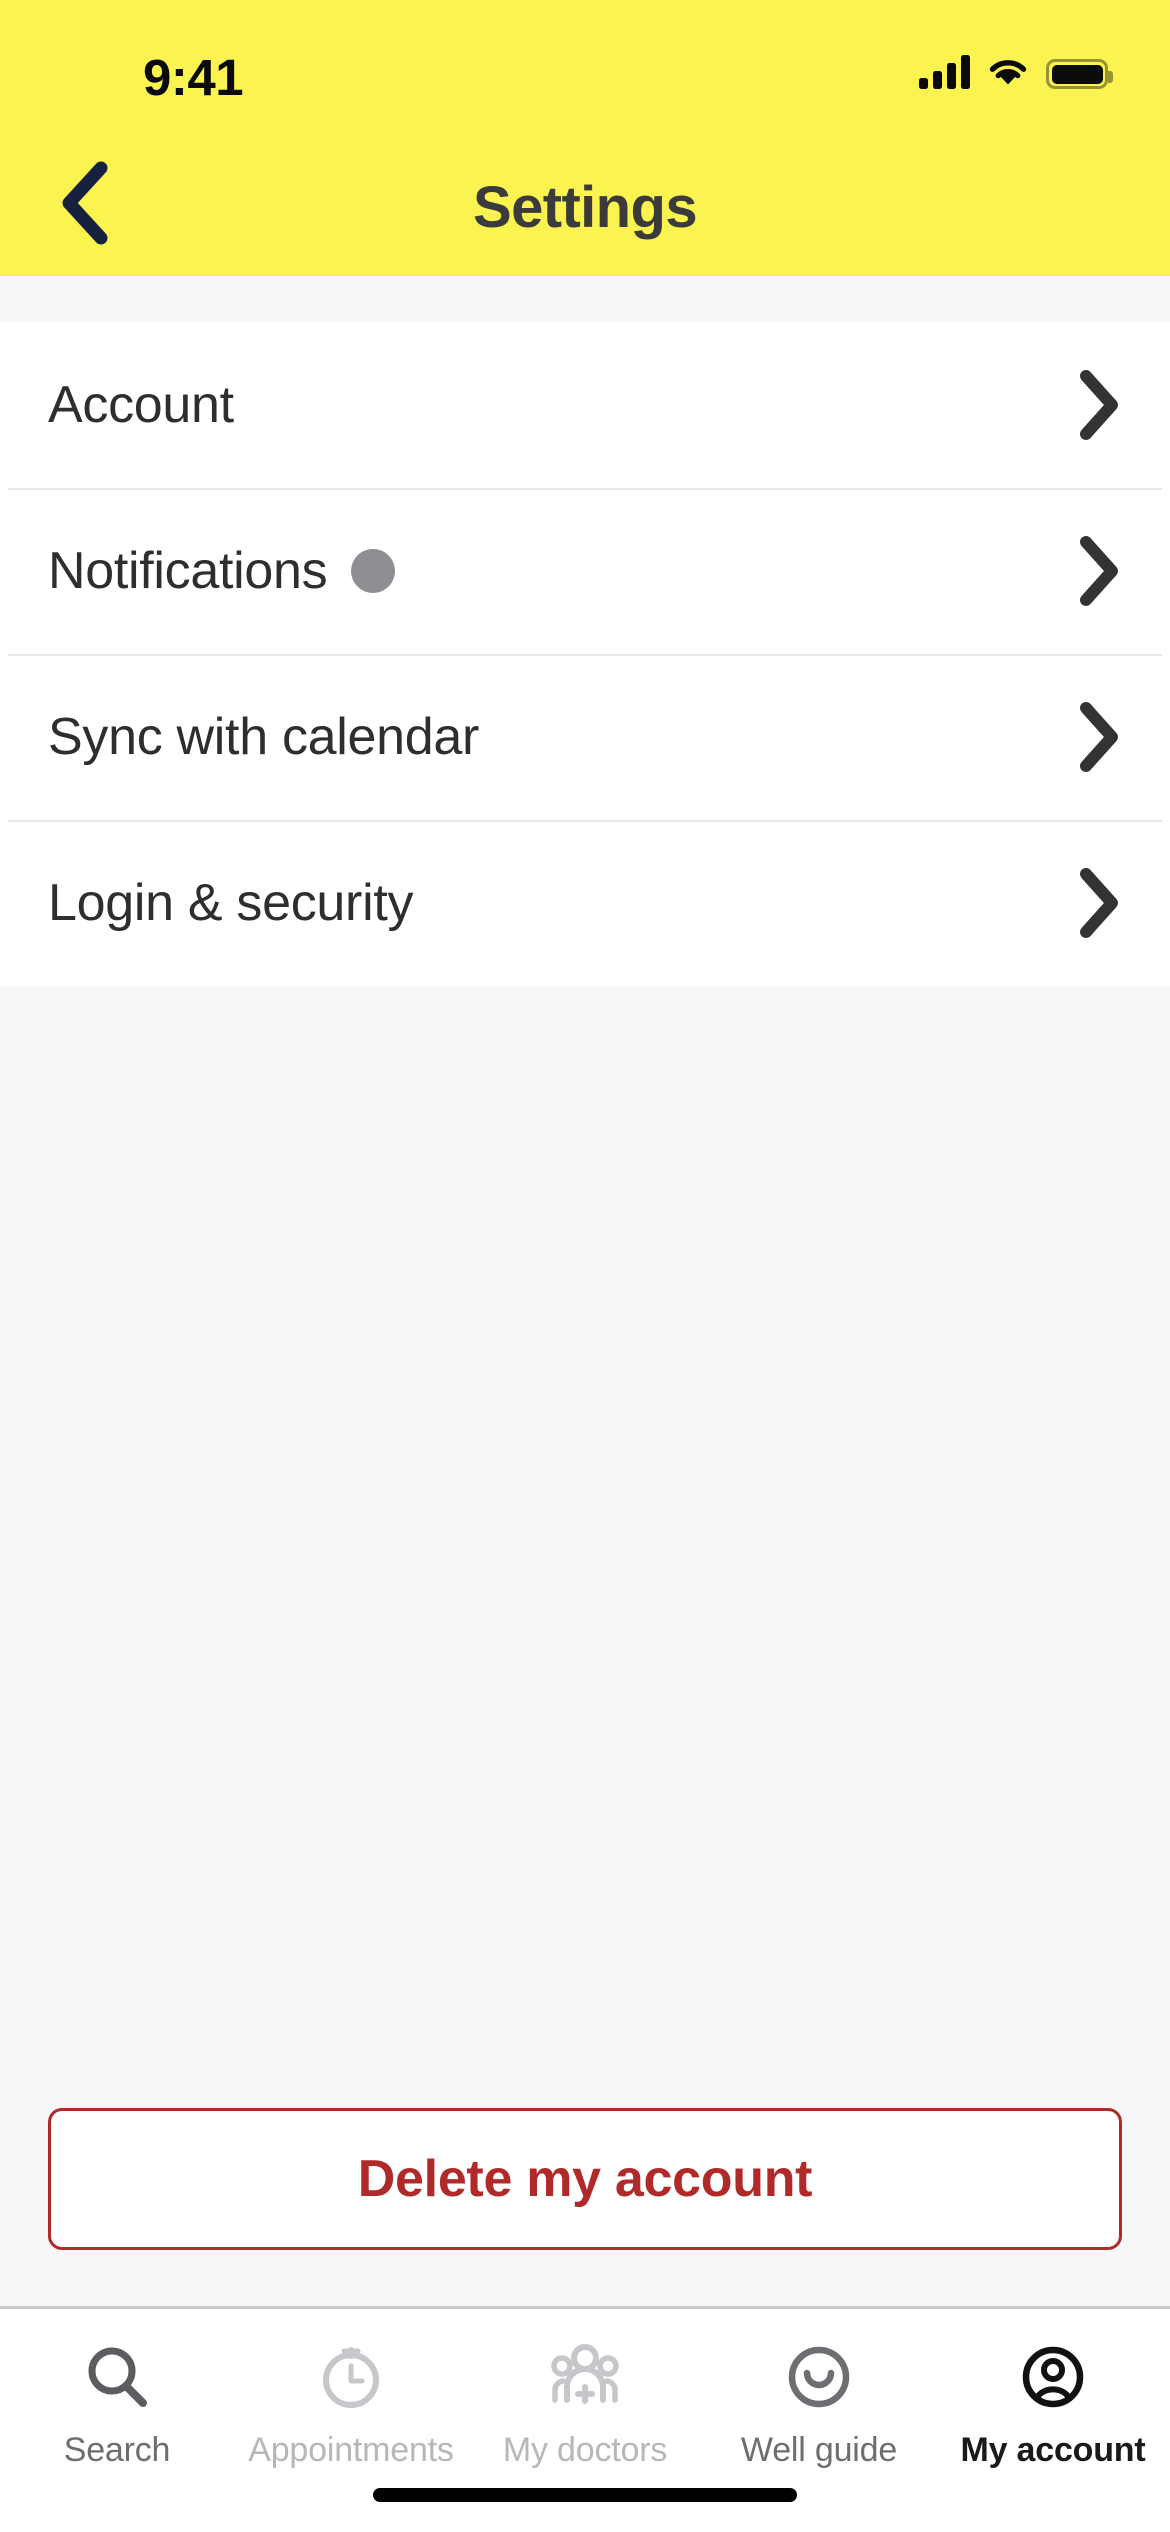 The width and height of the screenshot is (1170, 2532). What do you see at coordinates (351, 2377) in the screenshot?
I see `stopwatch-icon` at bounding box center [351, 2377].